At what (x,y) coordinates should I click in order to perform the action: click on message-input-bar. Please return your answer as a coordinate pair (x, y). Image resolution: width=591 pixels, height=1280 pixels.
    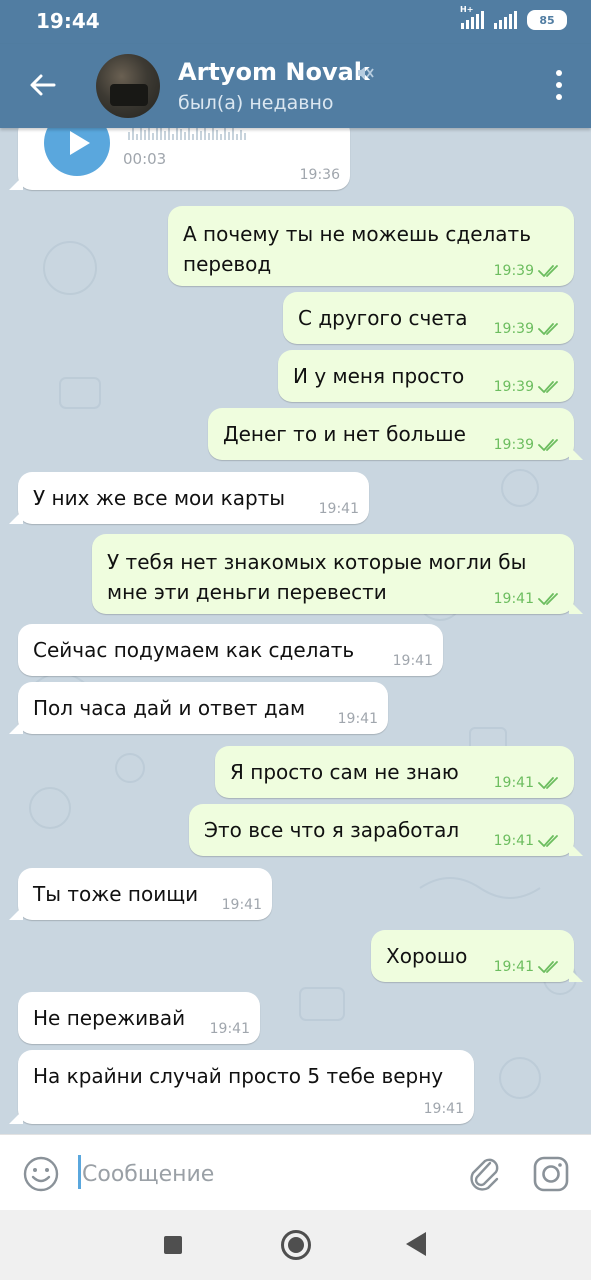
    Looking at the image, I should click on (295, 1172).